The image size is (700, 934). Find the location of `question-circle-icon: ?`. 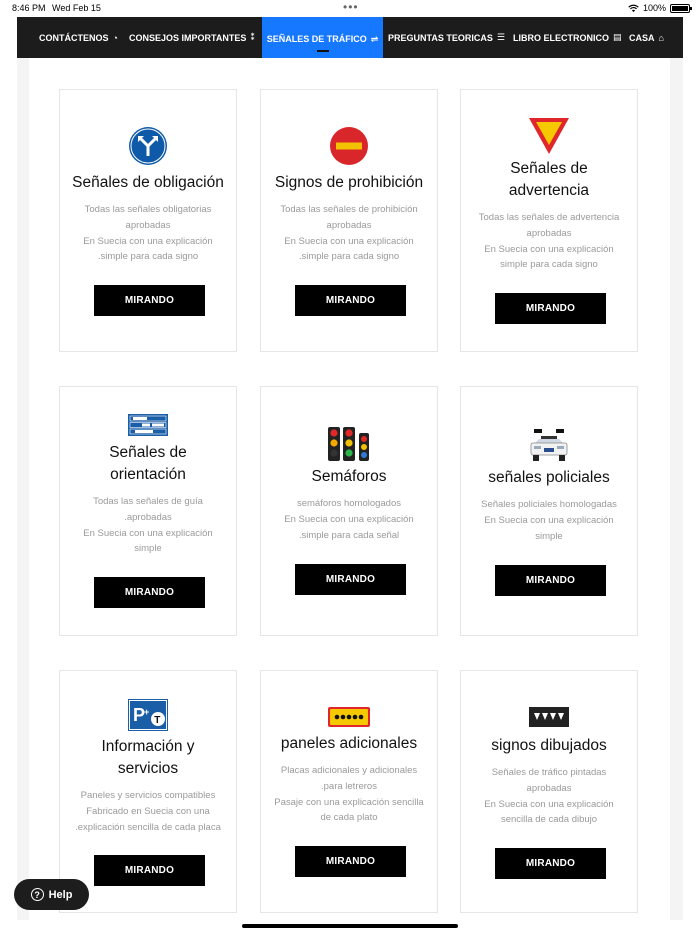

question-circle-icon: ? is located at coordinates (37, 894).